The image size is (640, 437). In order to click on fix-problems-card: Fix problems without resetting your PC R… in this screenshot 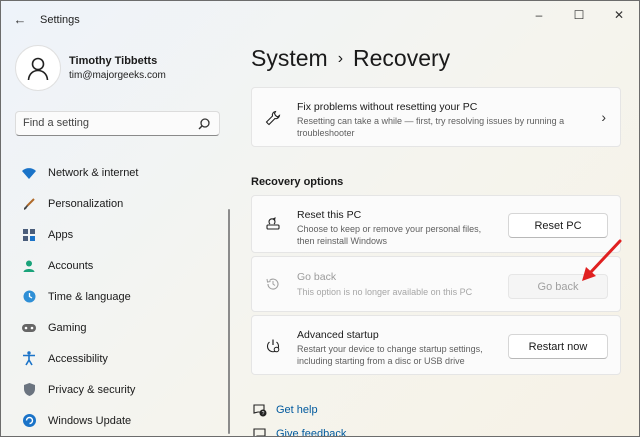, I will do `click(436, 117)`.